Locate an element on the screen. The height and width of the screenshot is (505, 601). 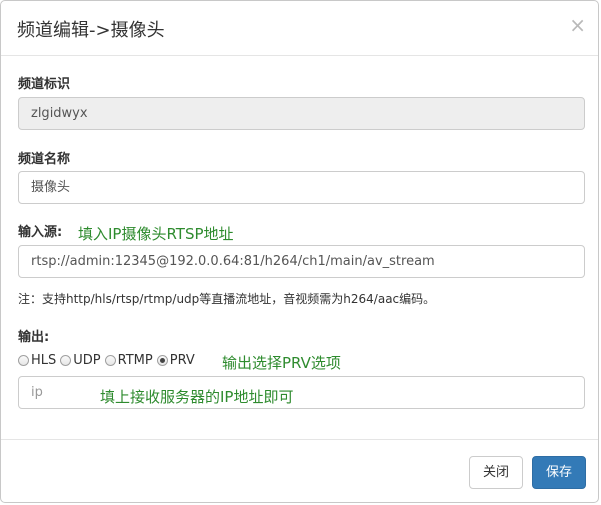
radio-rtmp-circle is located at coordinates (110, 360).